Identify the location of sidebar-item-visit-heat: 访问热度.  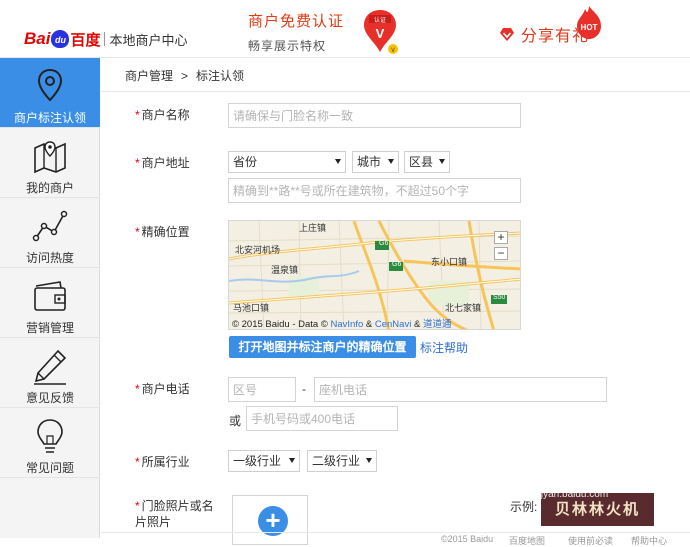
(50, 233).